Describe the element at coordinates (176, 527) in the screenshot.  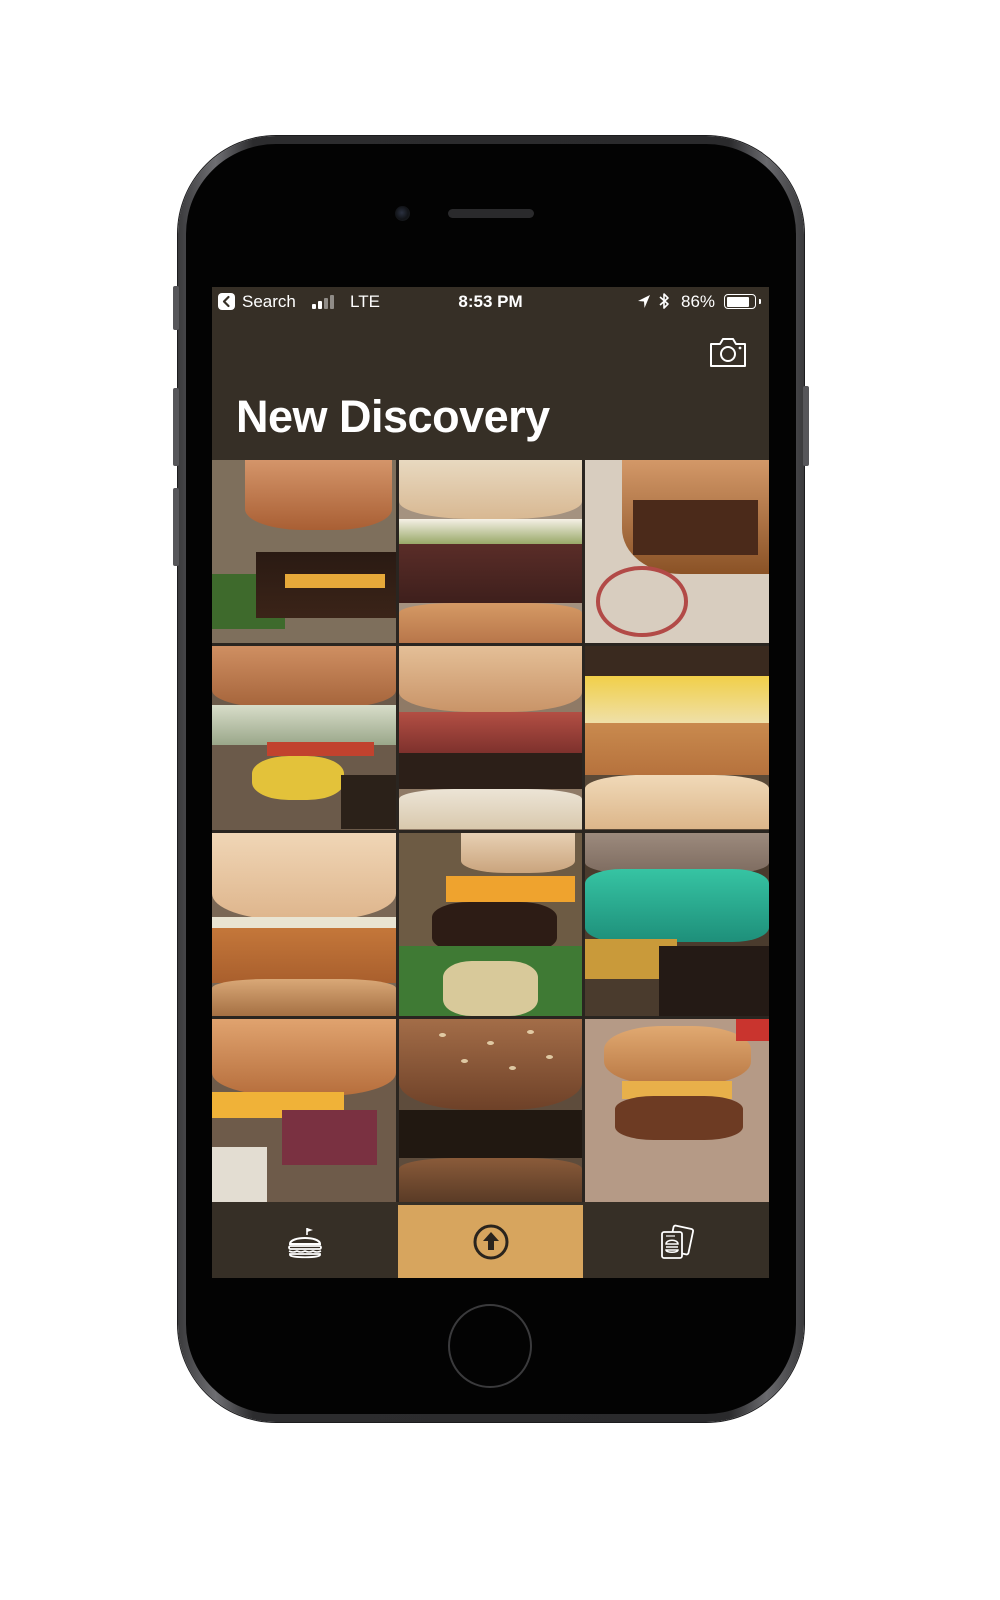
I see `volume-down-button` at that location.